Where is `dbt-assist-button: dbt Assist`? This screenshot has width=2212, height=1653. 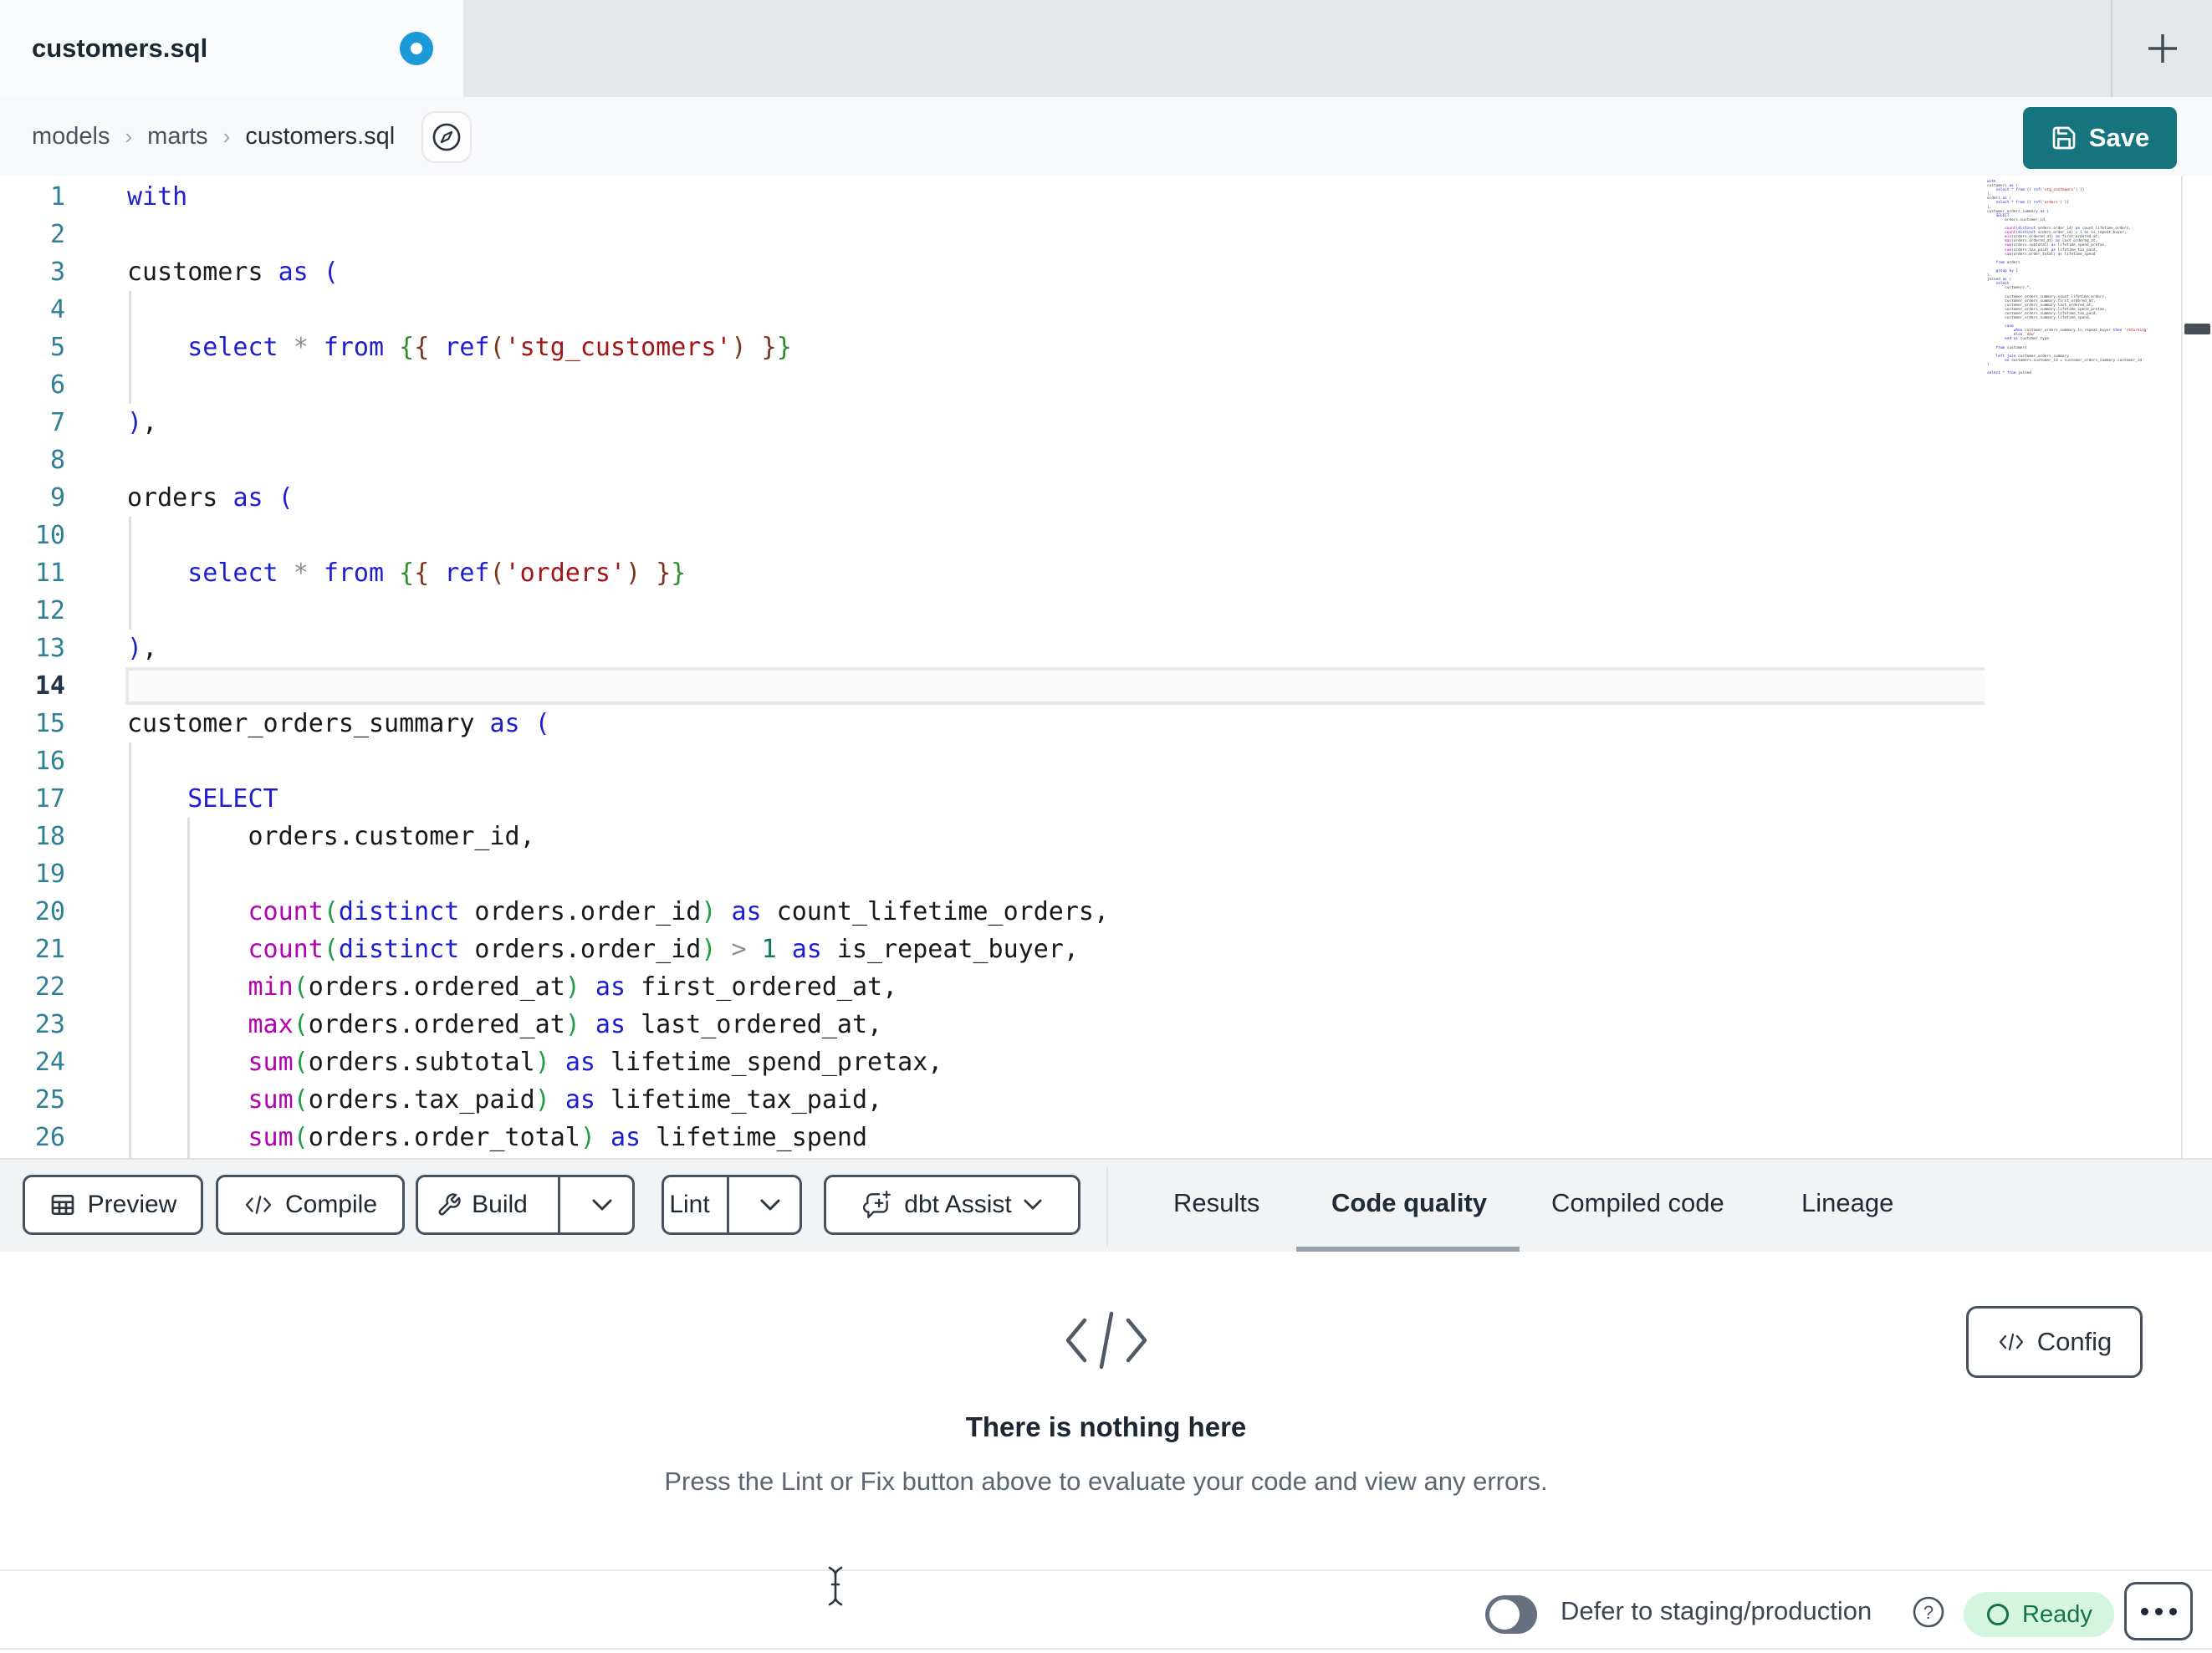
dbt-assist-button: dbt Assist is located at coordinates (952, 1205).